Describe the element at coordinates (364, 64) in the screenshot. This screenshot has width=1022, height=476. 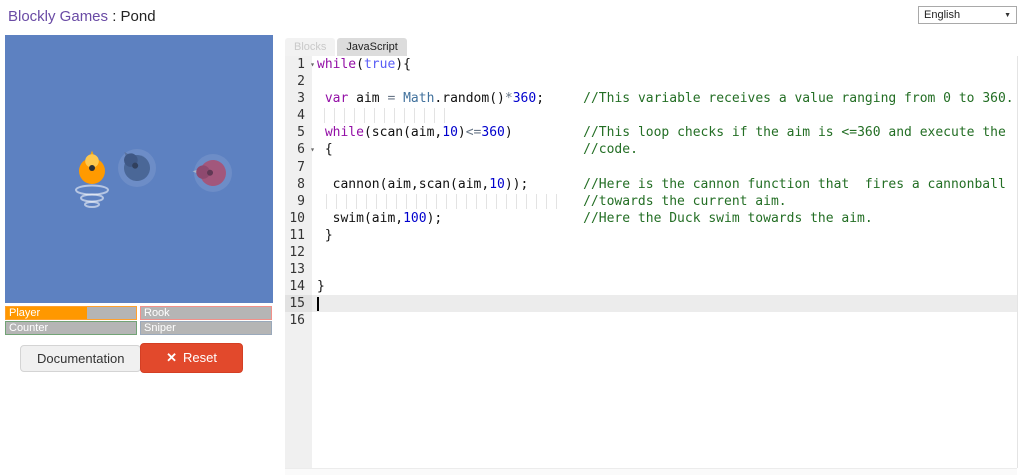
I see `code-line: while(true){` at that location.